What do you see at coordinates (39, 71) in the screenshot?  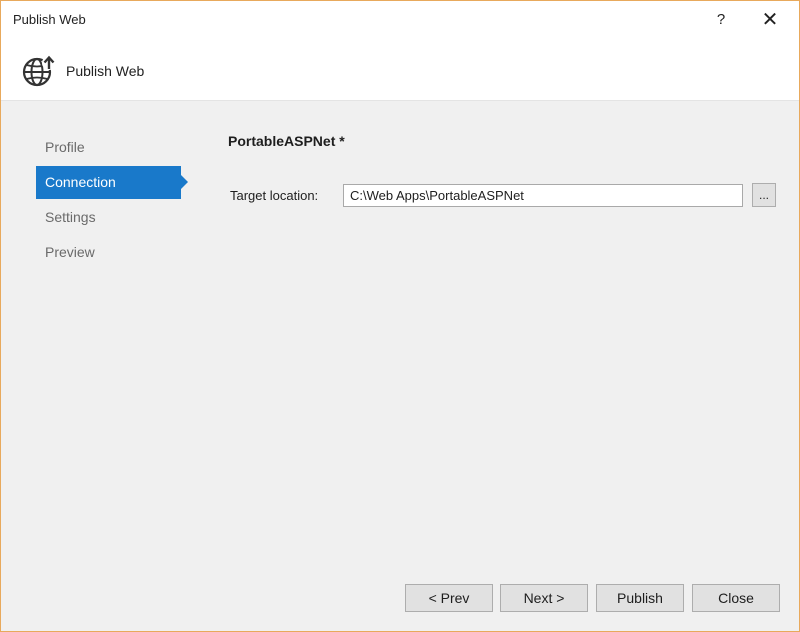 I see `globe-publish-icon` at bounding box center [39, 71].